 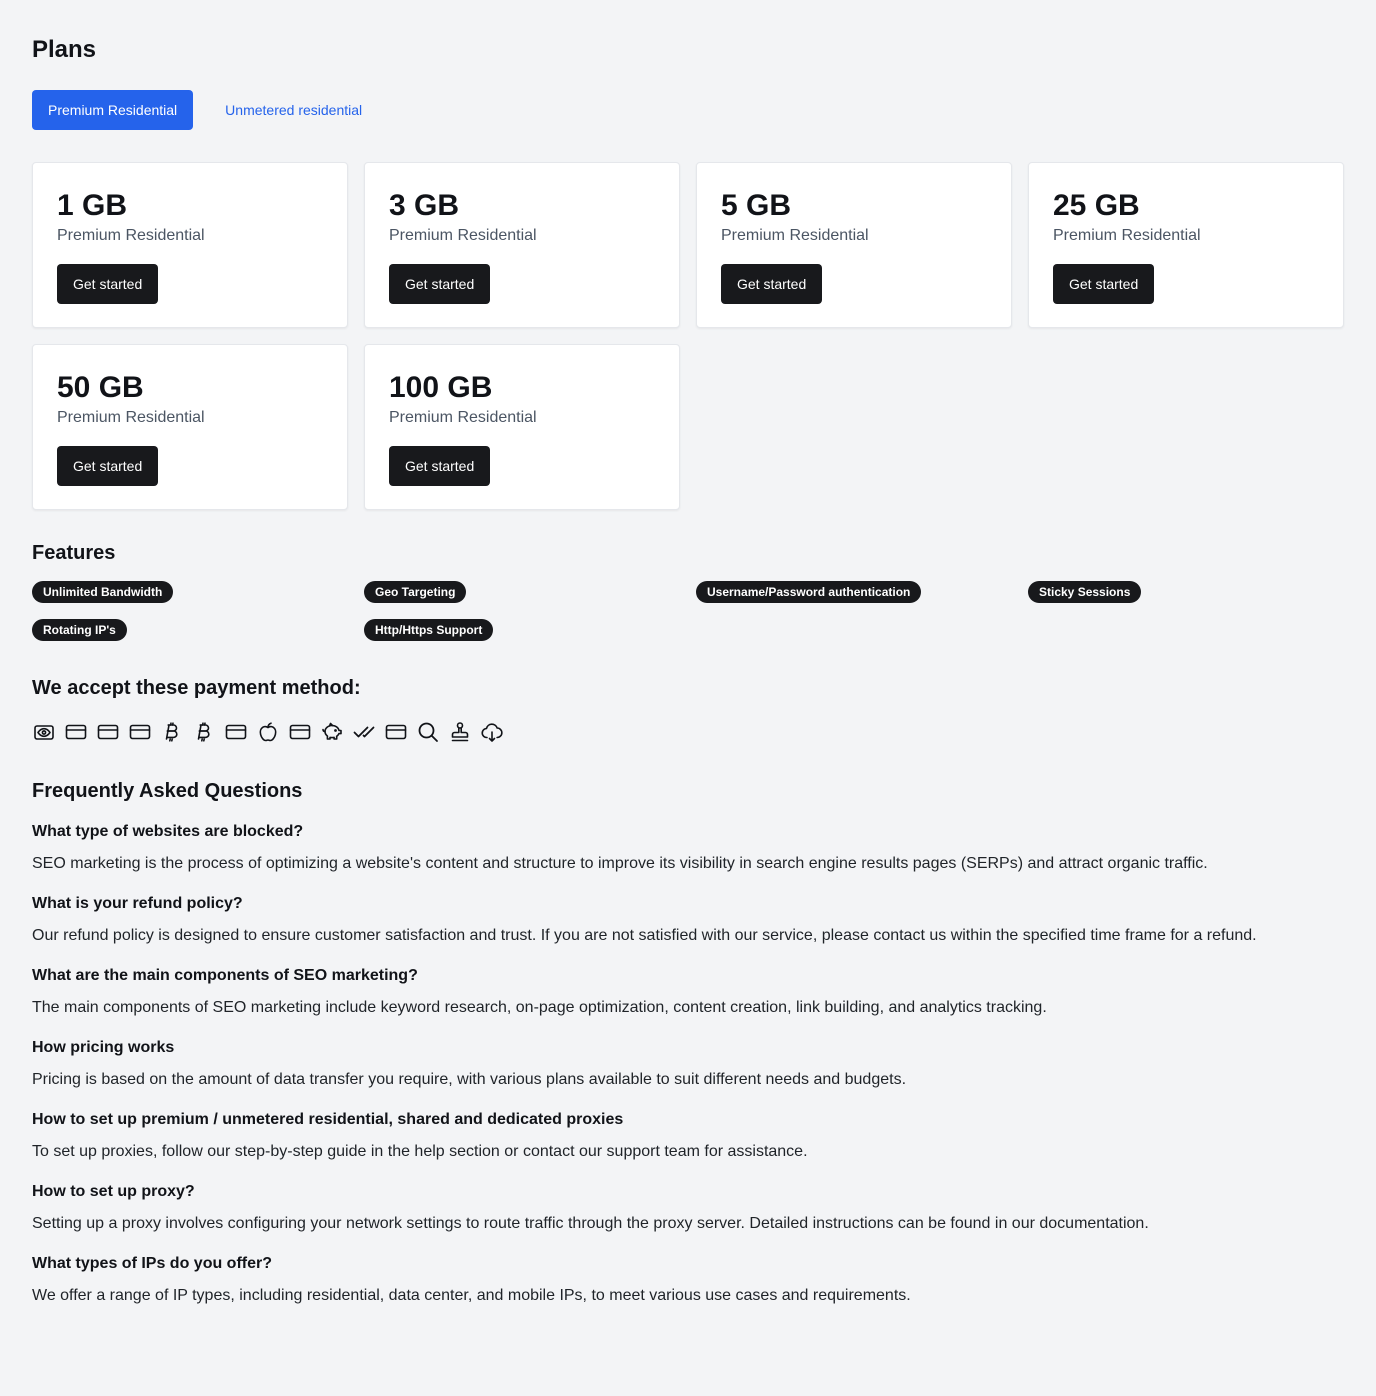 I want to click on tab-unmetered-residential: Unmetered residential, so click(x=293, y=110).